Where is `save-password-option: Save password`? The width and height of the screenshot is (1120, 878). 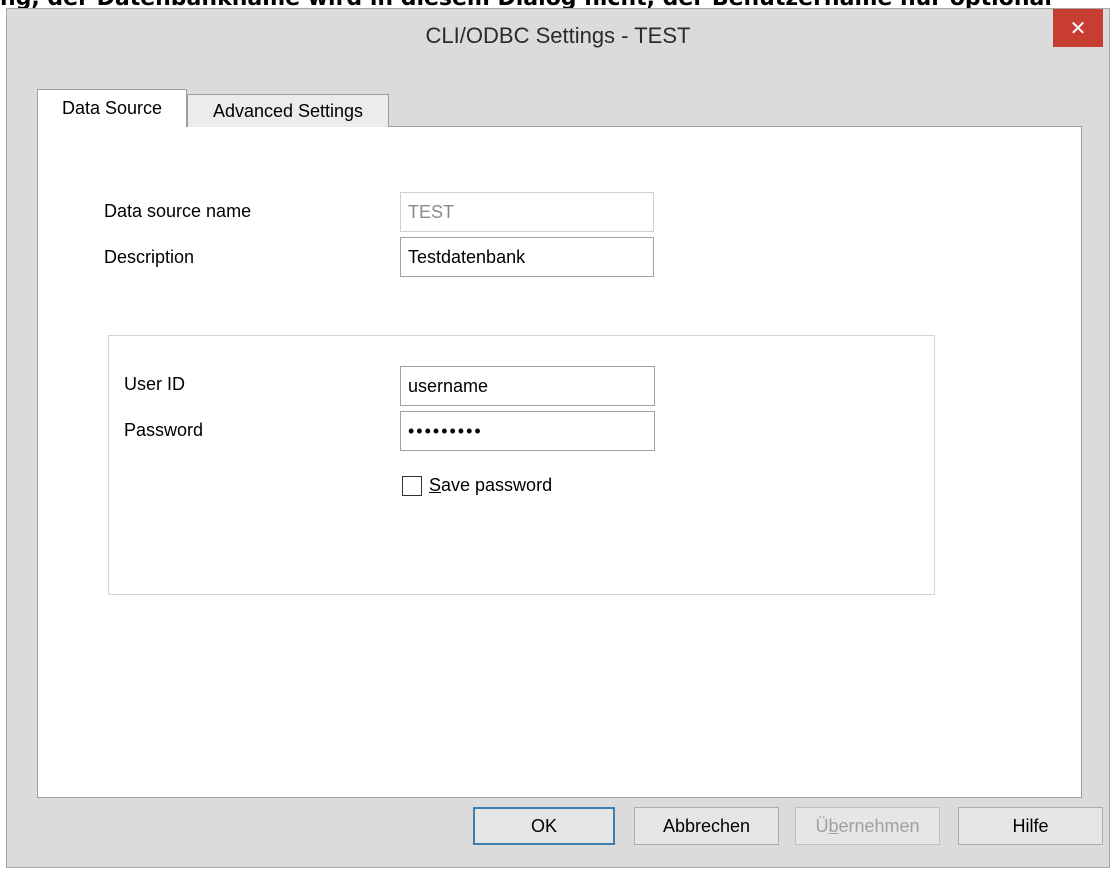 save-password-option: Save password is located at coordinates (477, 485).